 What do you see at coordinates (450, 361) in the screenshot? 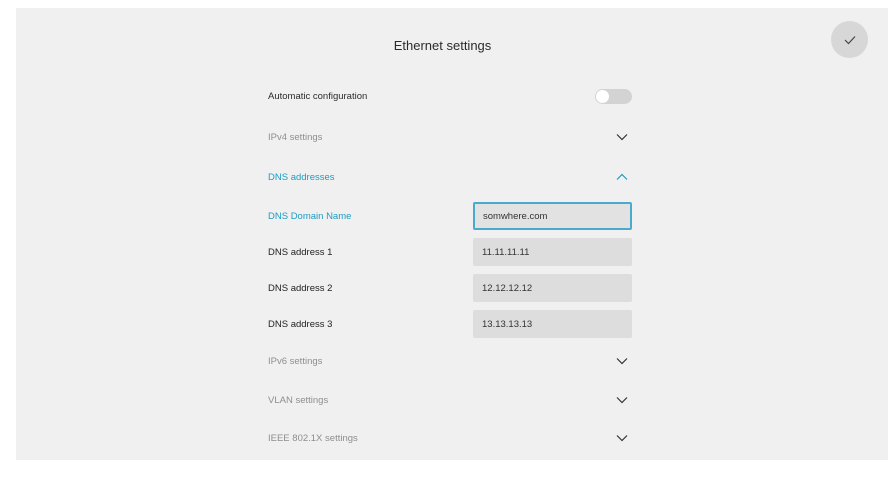
I see `section-ipv6: IPv6 settings` at bounding box center [450, 361].